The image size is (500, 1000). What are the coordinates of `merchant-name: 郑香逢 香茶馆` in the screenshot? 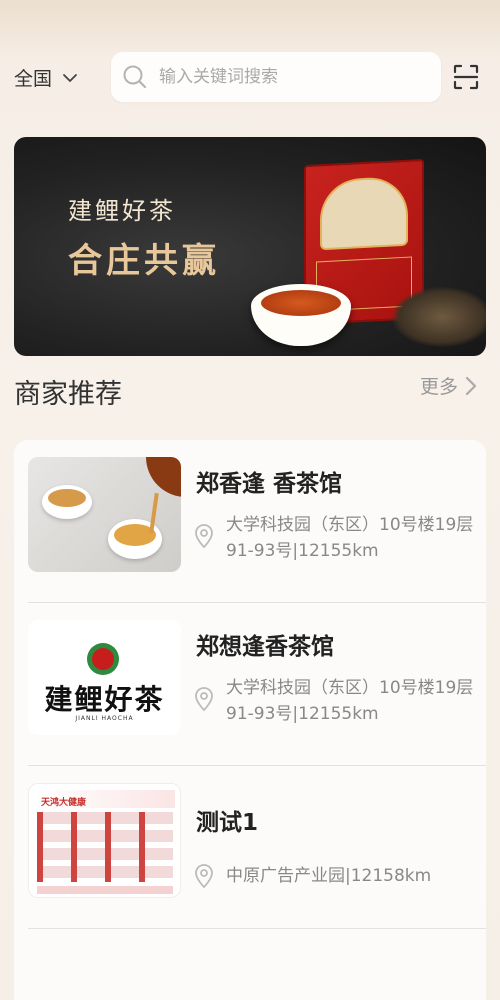 It's located at (269, 484).